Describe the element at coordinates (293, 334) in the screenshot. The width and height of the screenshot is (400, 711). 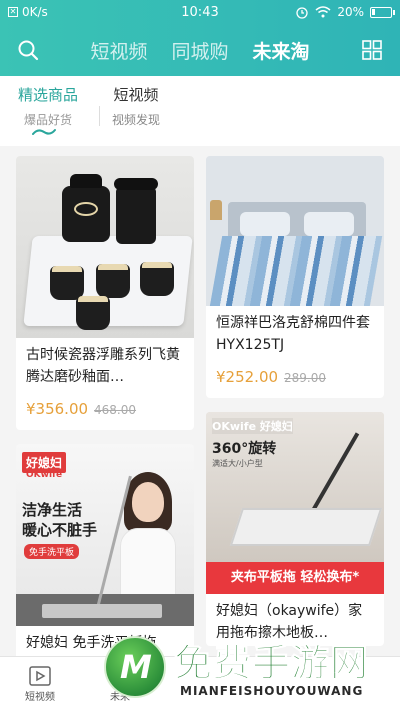
I see `product-title: 恒源祥巴洛克舒棉四件套HYX125TJ` at that location.